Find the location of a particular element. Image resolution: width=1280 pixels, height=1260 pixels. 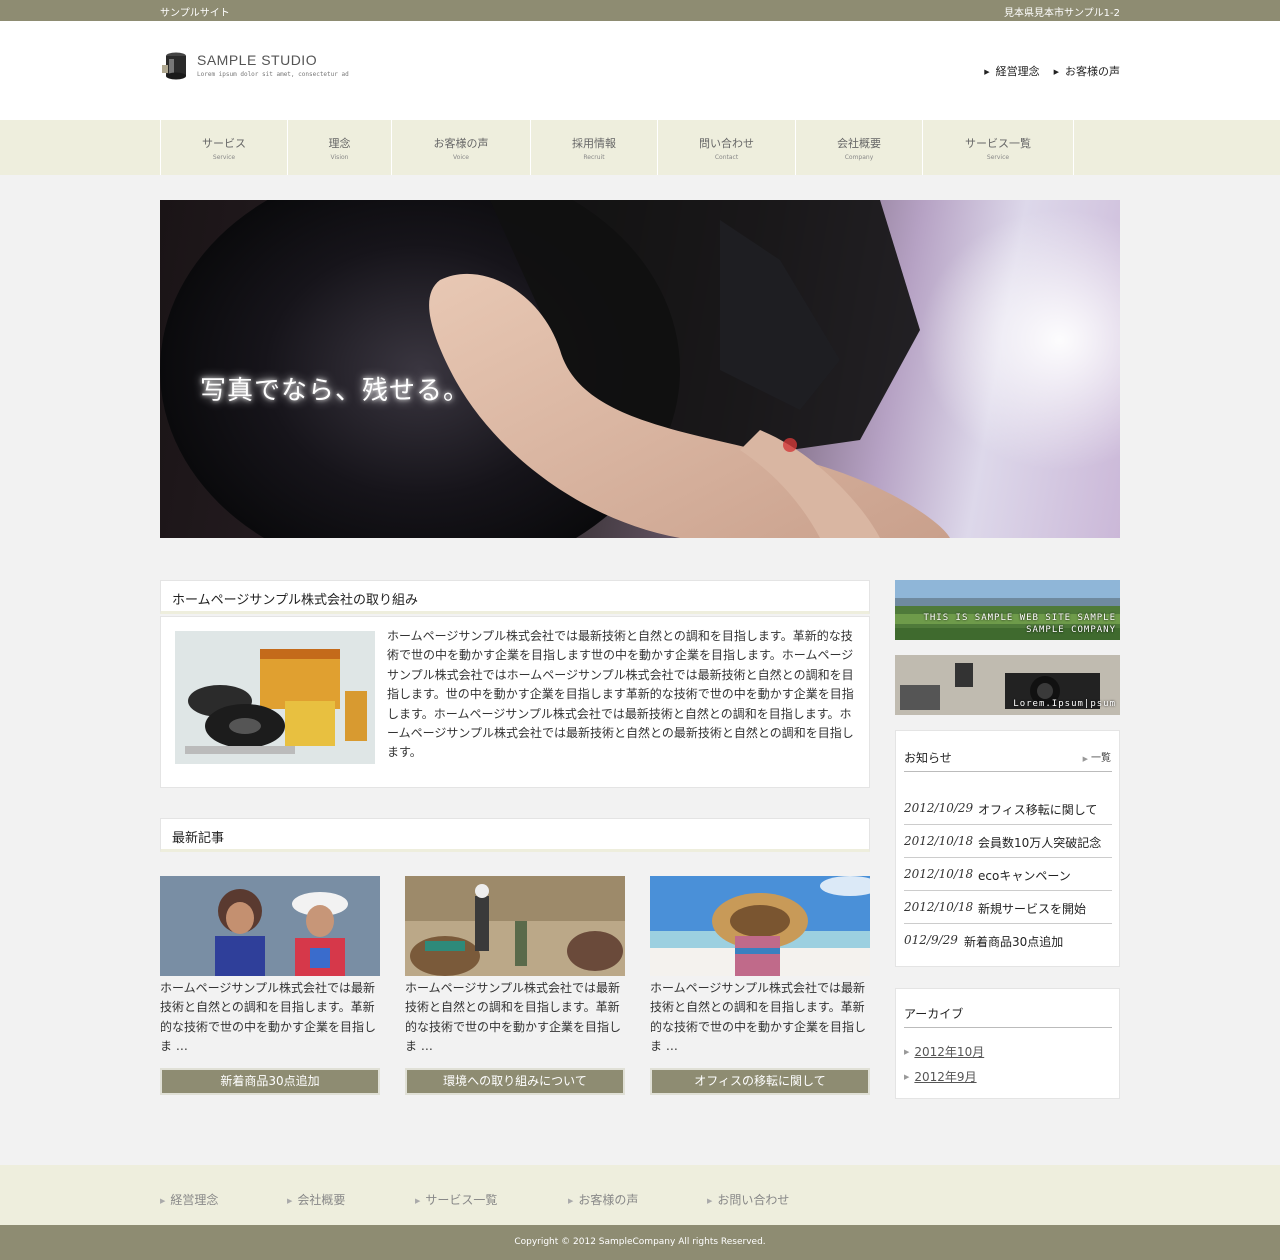

nav-sublabel: Voice is located at coordinates (461, 157).